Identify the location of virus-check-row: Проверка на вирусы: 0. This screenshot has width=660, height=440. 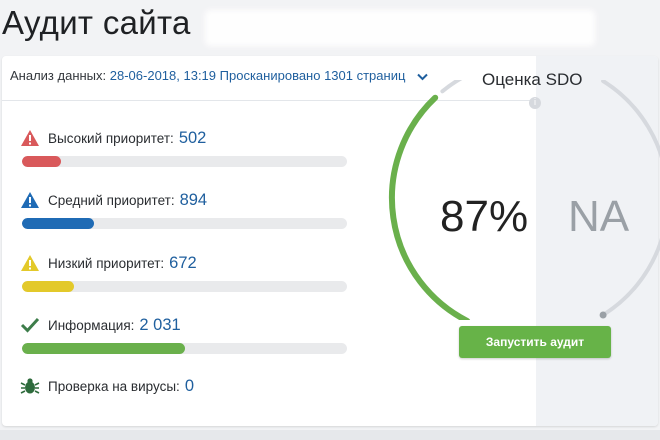
(107, 386).